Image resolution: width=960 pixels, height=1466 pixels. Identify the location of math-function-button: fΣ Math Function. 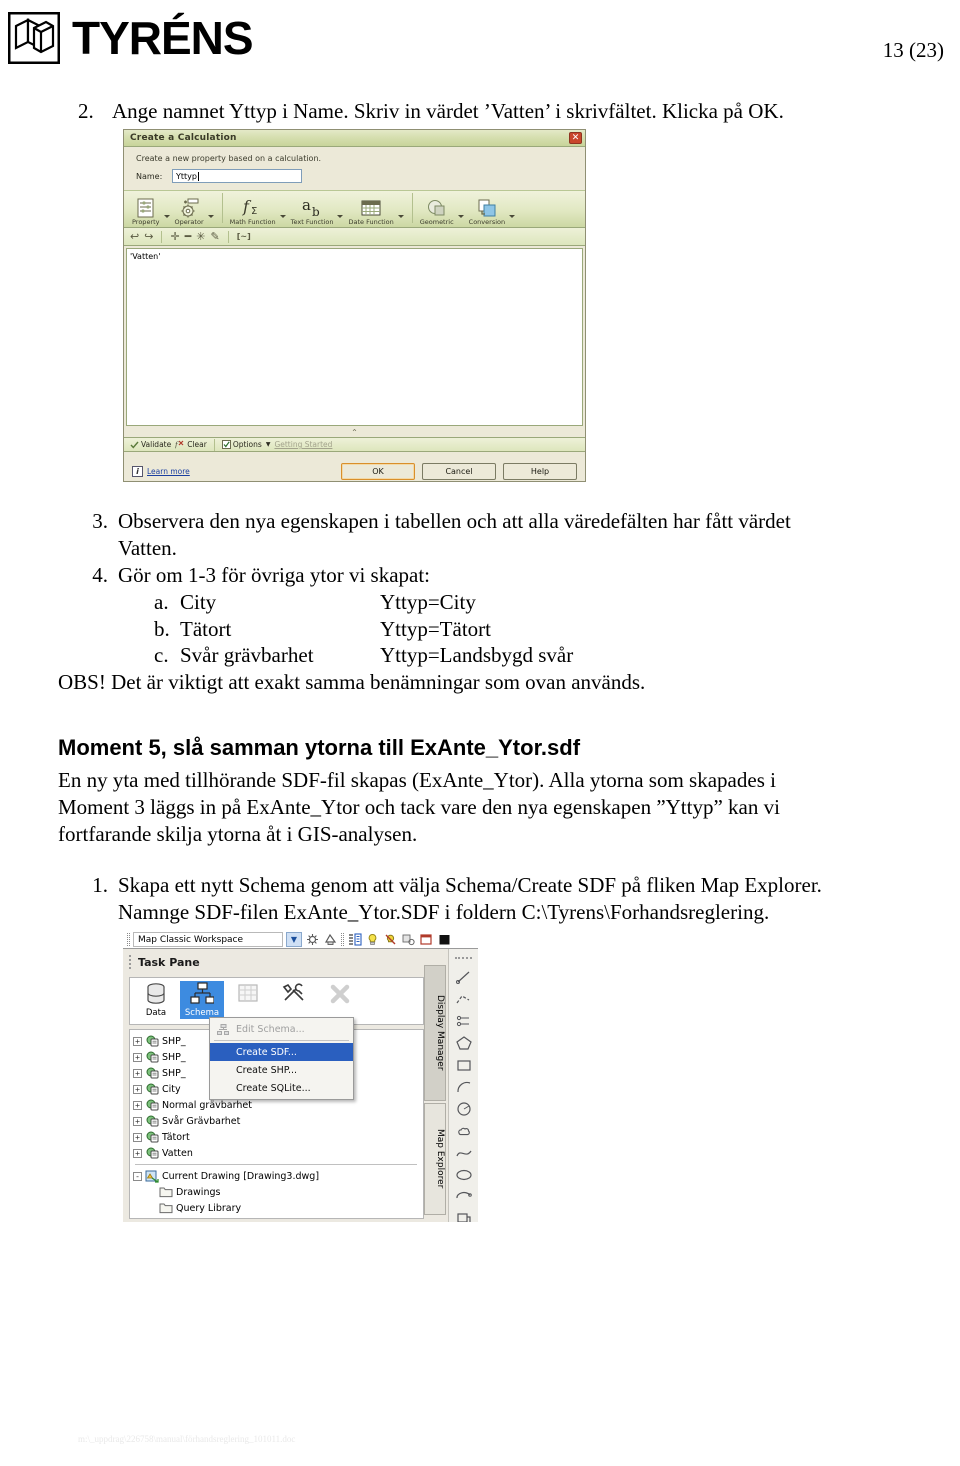
(253, 211).